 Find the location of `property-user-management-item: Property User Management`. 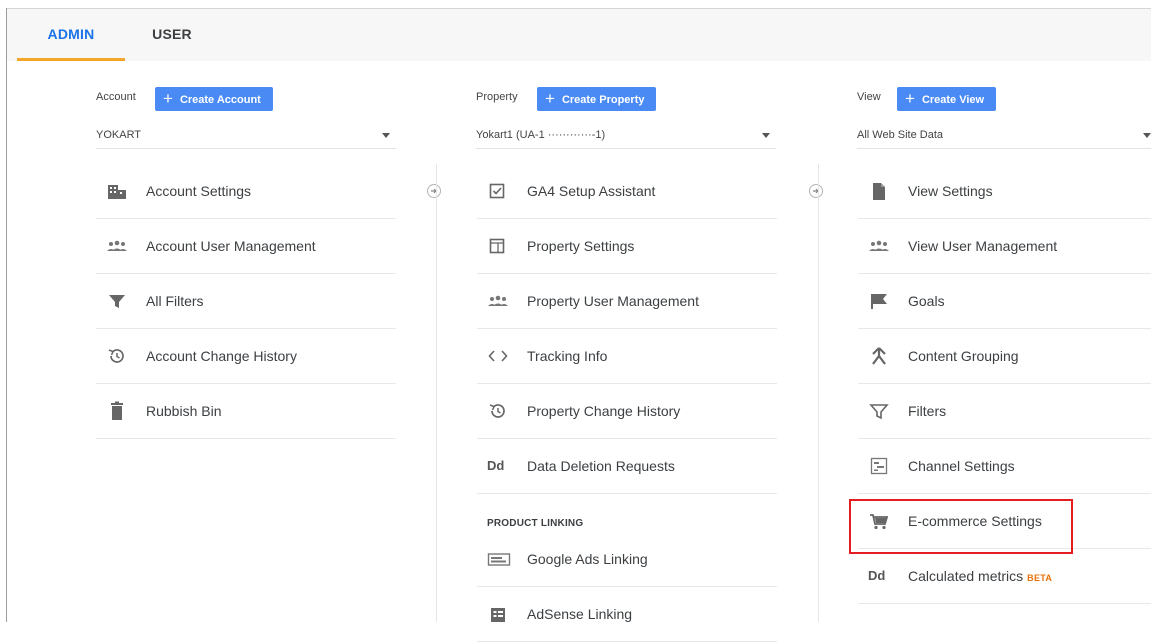

property-user-management-item: Property User Management is located at coordinates (627, 301).